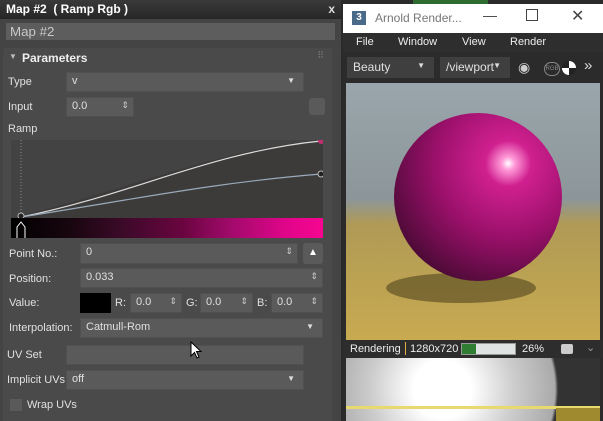 The width and height of the screenshot is (603, 421). I want to click on ramp-curves, so click(168, 179).